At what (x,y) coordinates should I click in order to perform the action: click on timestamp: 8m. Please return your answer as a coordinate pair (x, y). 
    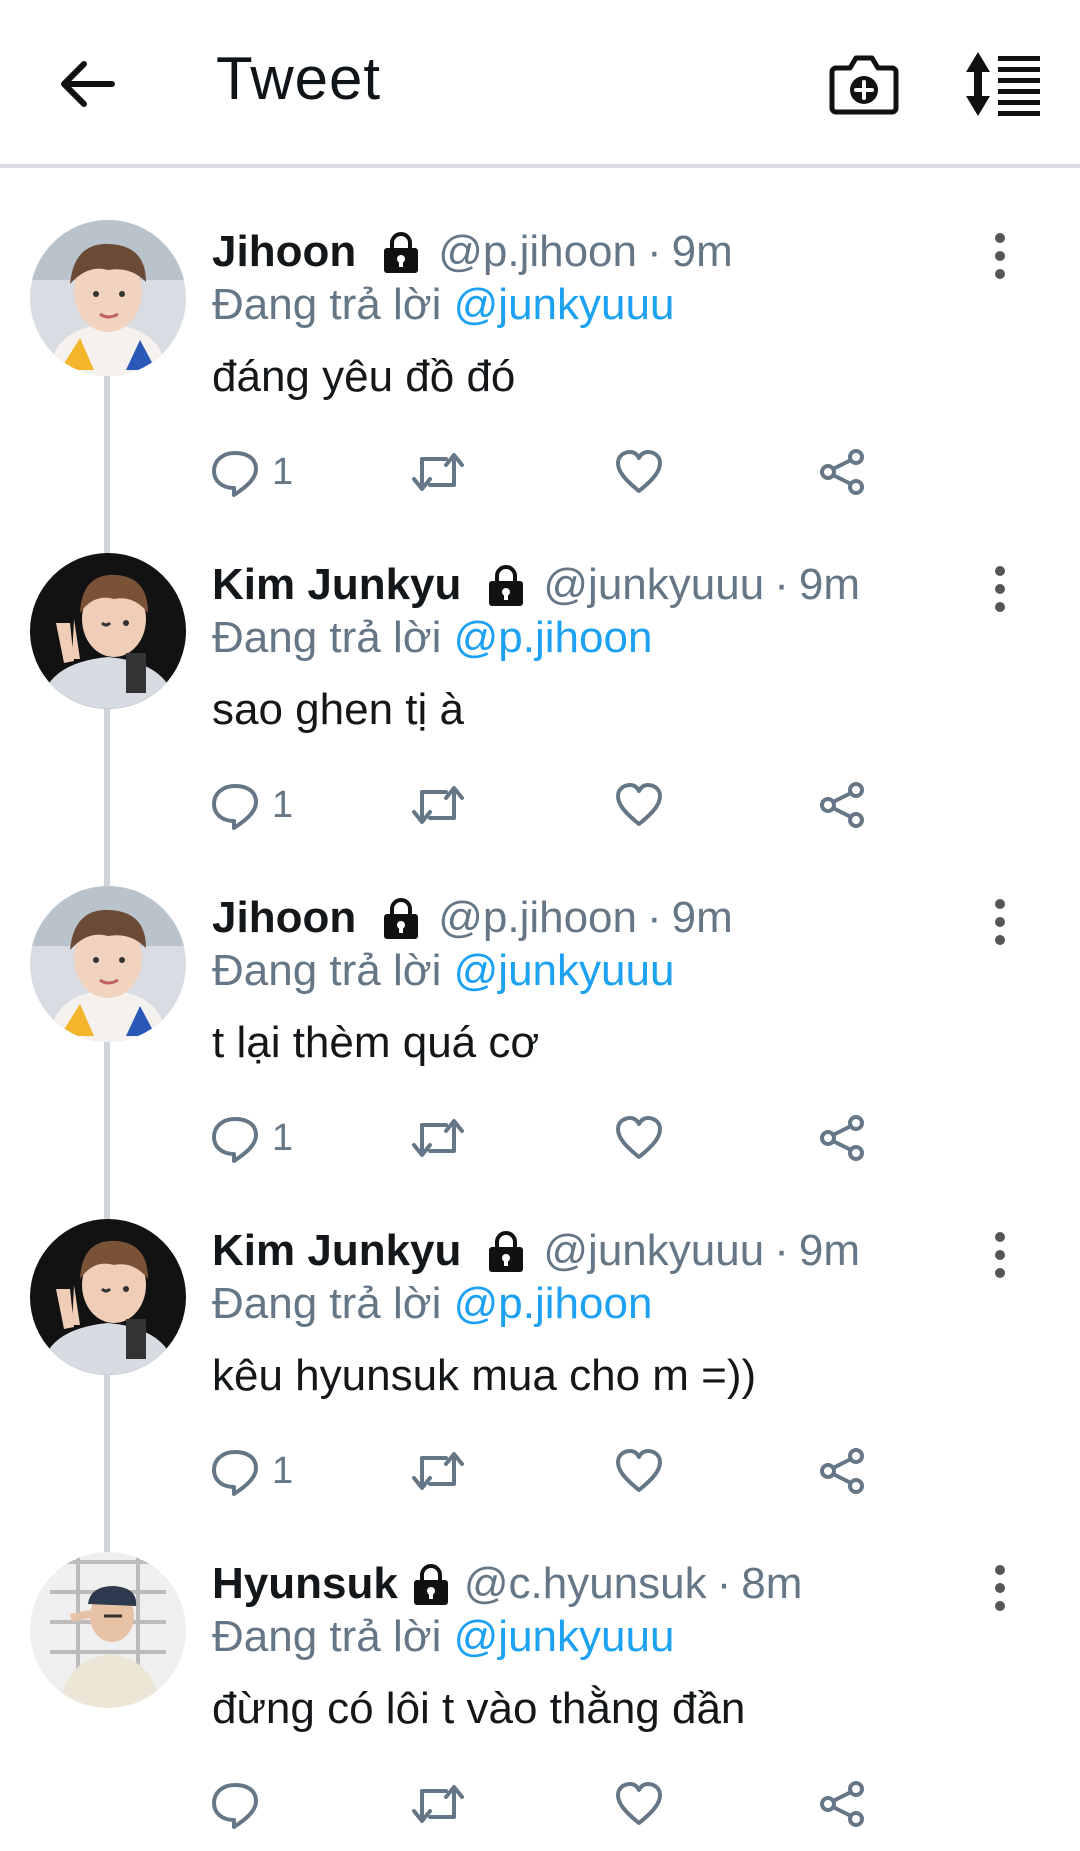
    Looking at the image, I should click on (772, 1583).